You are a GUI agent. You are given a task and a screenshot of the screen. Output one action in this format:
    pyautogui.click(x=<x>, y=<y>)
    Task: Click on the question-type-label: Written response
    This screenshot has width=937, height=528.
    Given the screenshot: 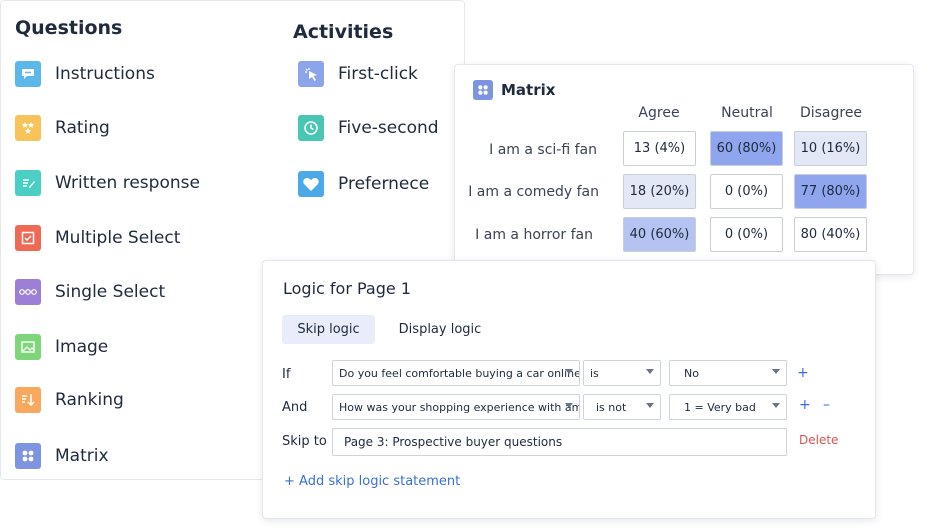 What is the action you would take?
    pyautogui.click(x=127, y=183)
    